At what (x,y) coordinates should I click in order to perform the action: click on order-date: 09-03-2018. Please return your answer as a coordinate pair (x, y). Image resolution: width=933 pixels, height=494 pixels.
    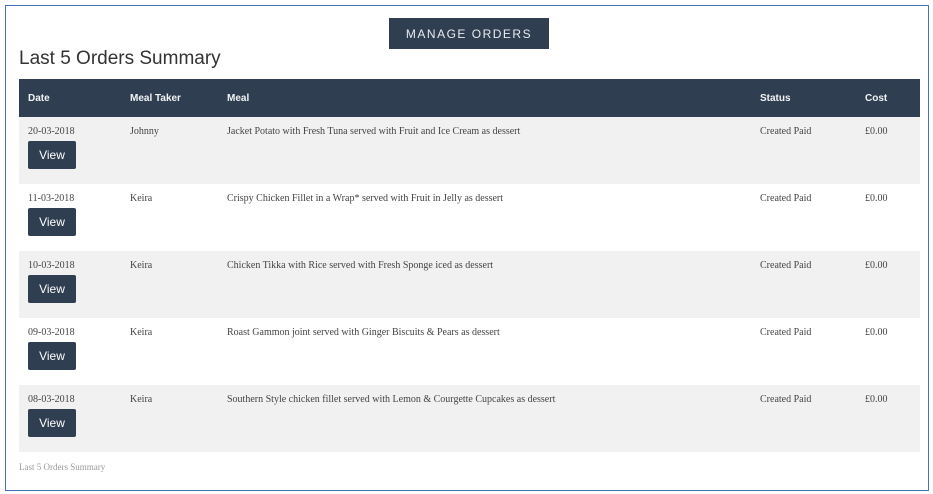
    Looking at the image, I should click on (51, 332).